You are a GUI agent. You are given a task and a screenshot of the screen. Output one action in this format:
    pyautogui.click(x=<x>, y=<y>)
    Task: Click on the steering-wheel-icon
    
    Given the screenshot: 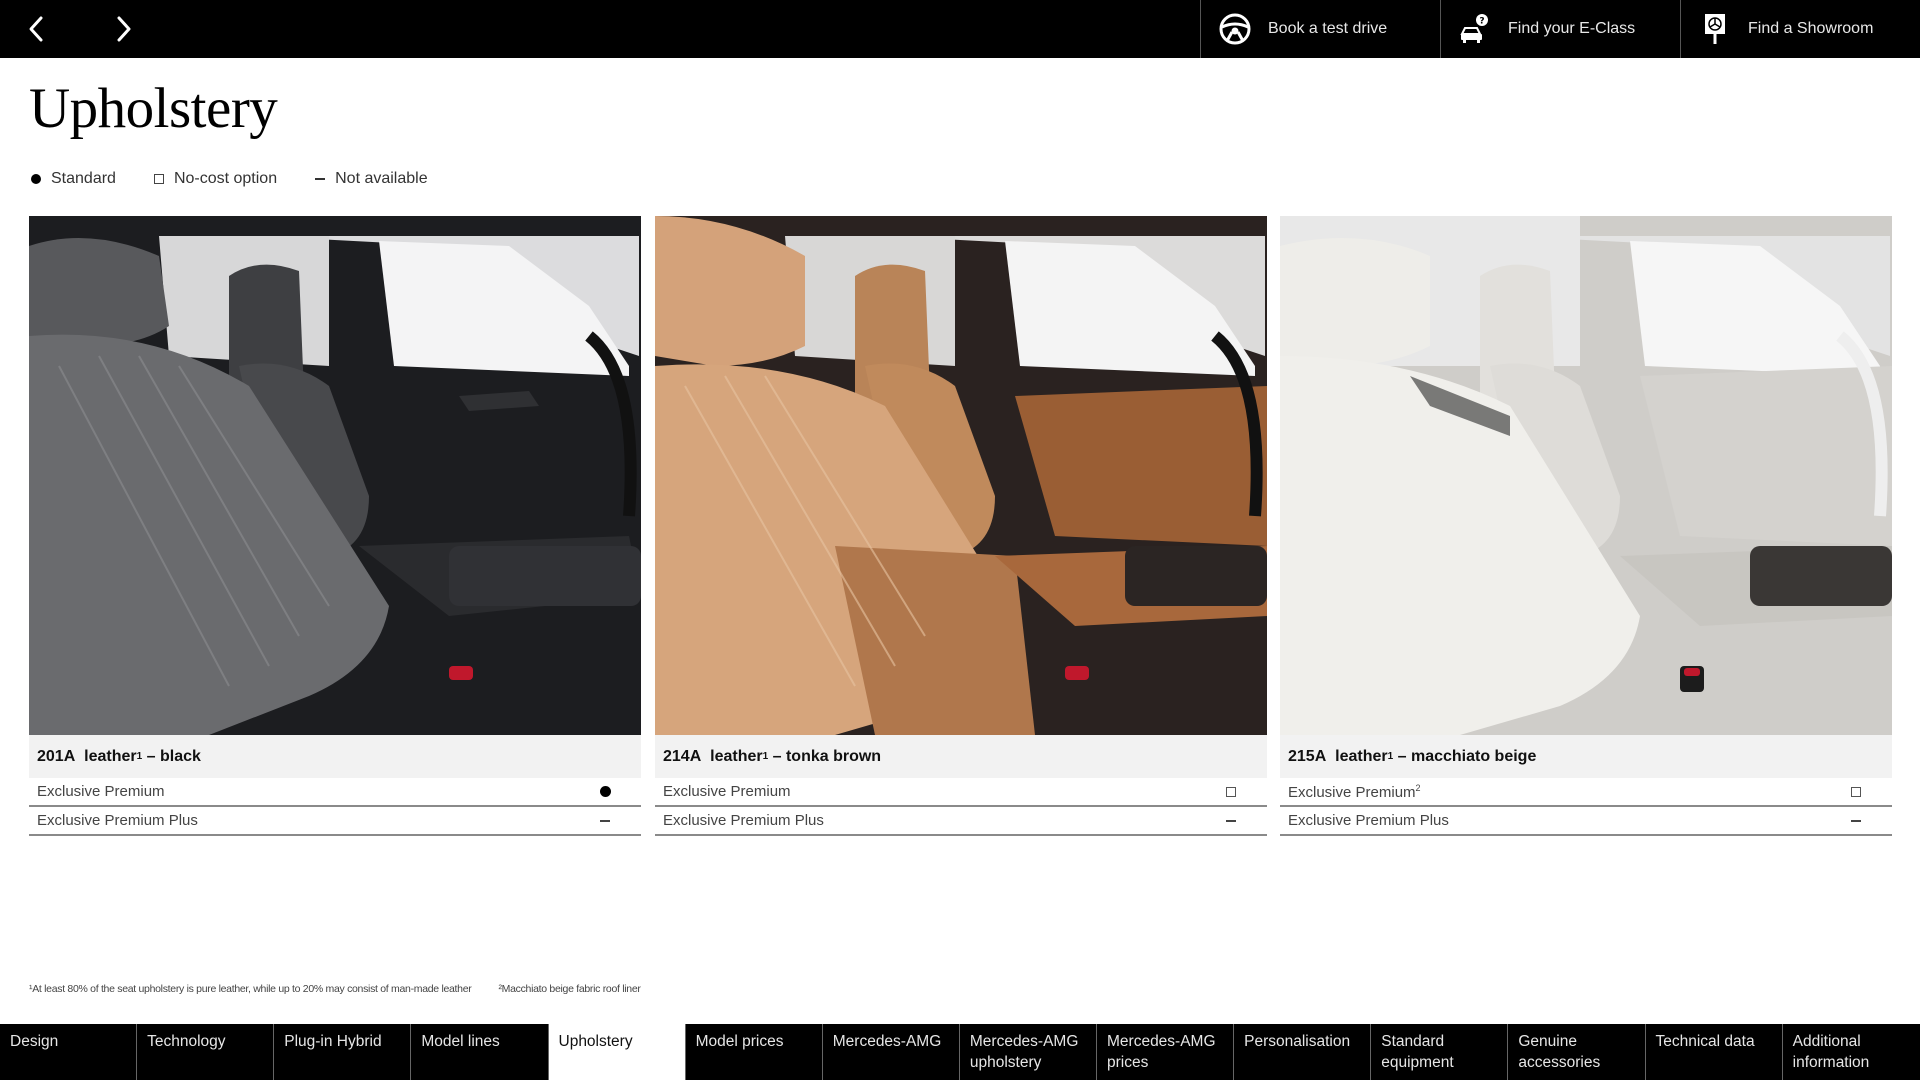 What is the action you would take?
    pyautogui.click(x=1235, y=29)
    